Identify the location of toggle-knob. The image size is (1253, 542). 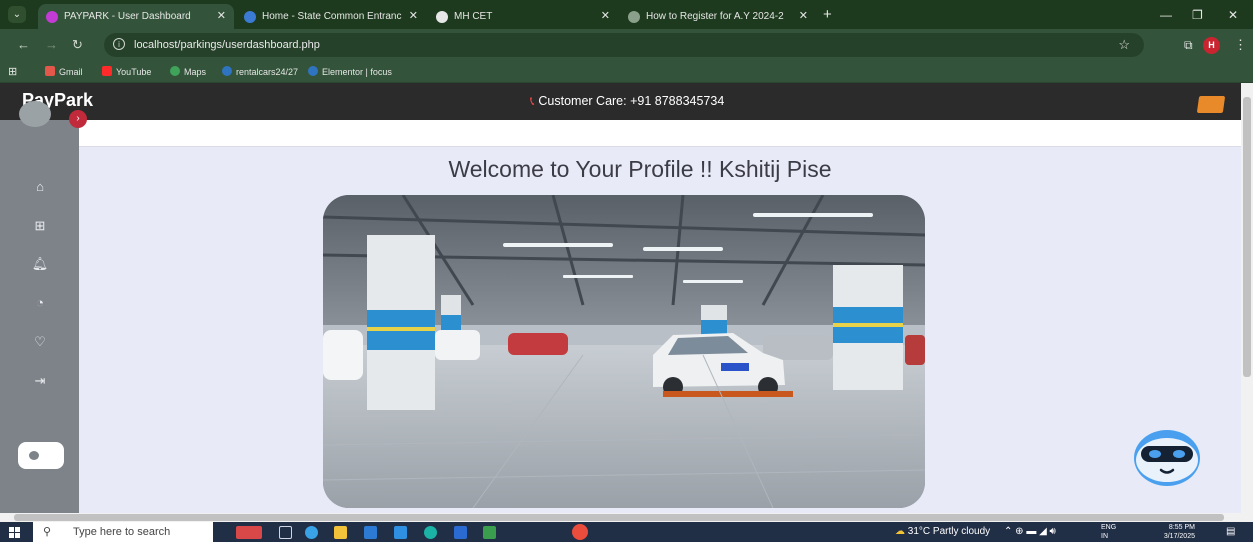
(34, 455).